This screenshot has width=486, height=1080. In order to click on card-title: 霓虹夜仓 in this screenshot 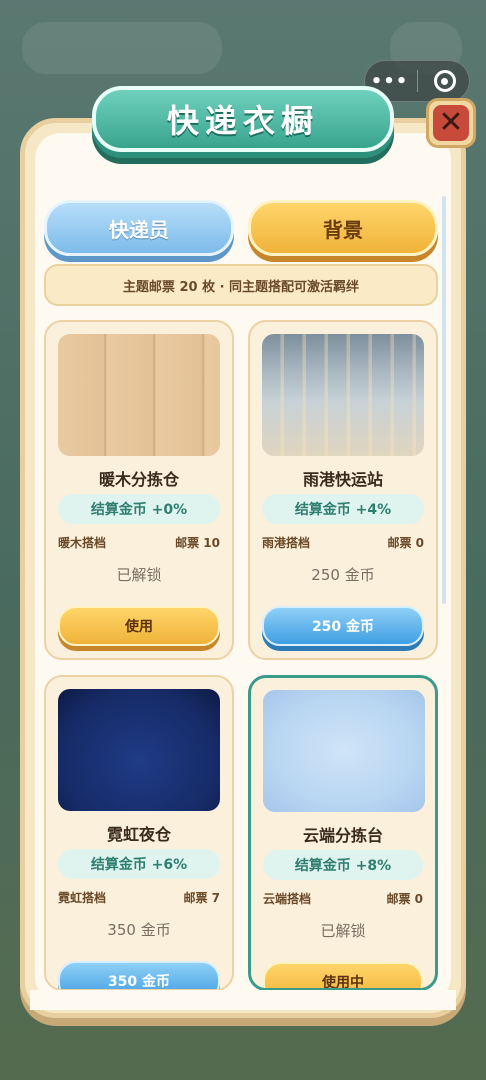, I will do `click(138, 834)`.